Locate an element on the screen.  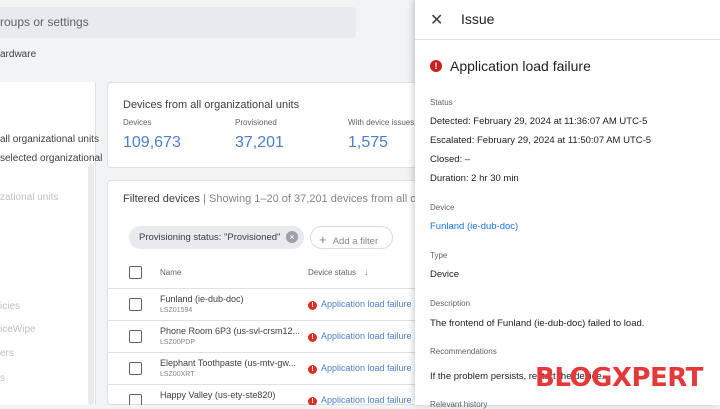
row-device-id: LSZ00PDP is located at coordinates (178, 342).